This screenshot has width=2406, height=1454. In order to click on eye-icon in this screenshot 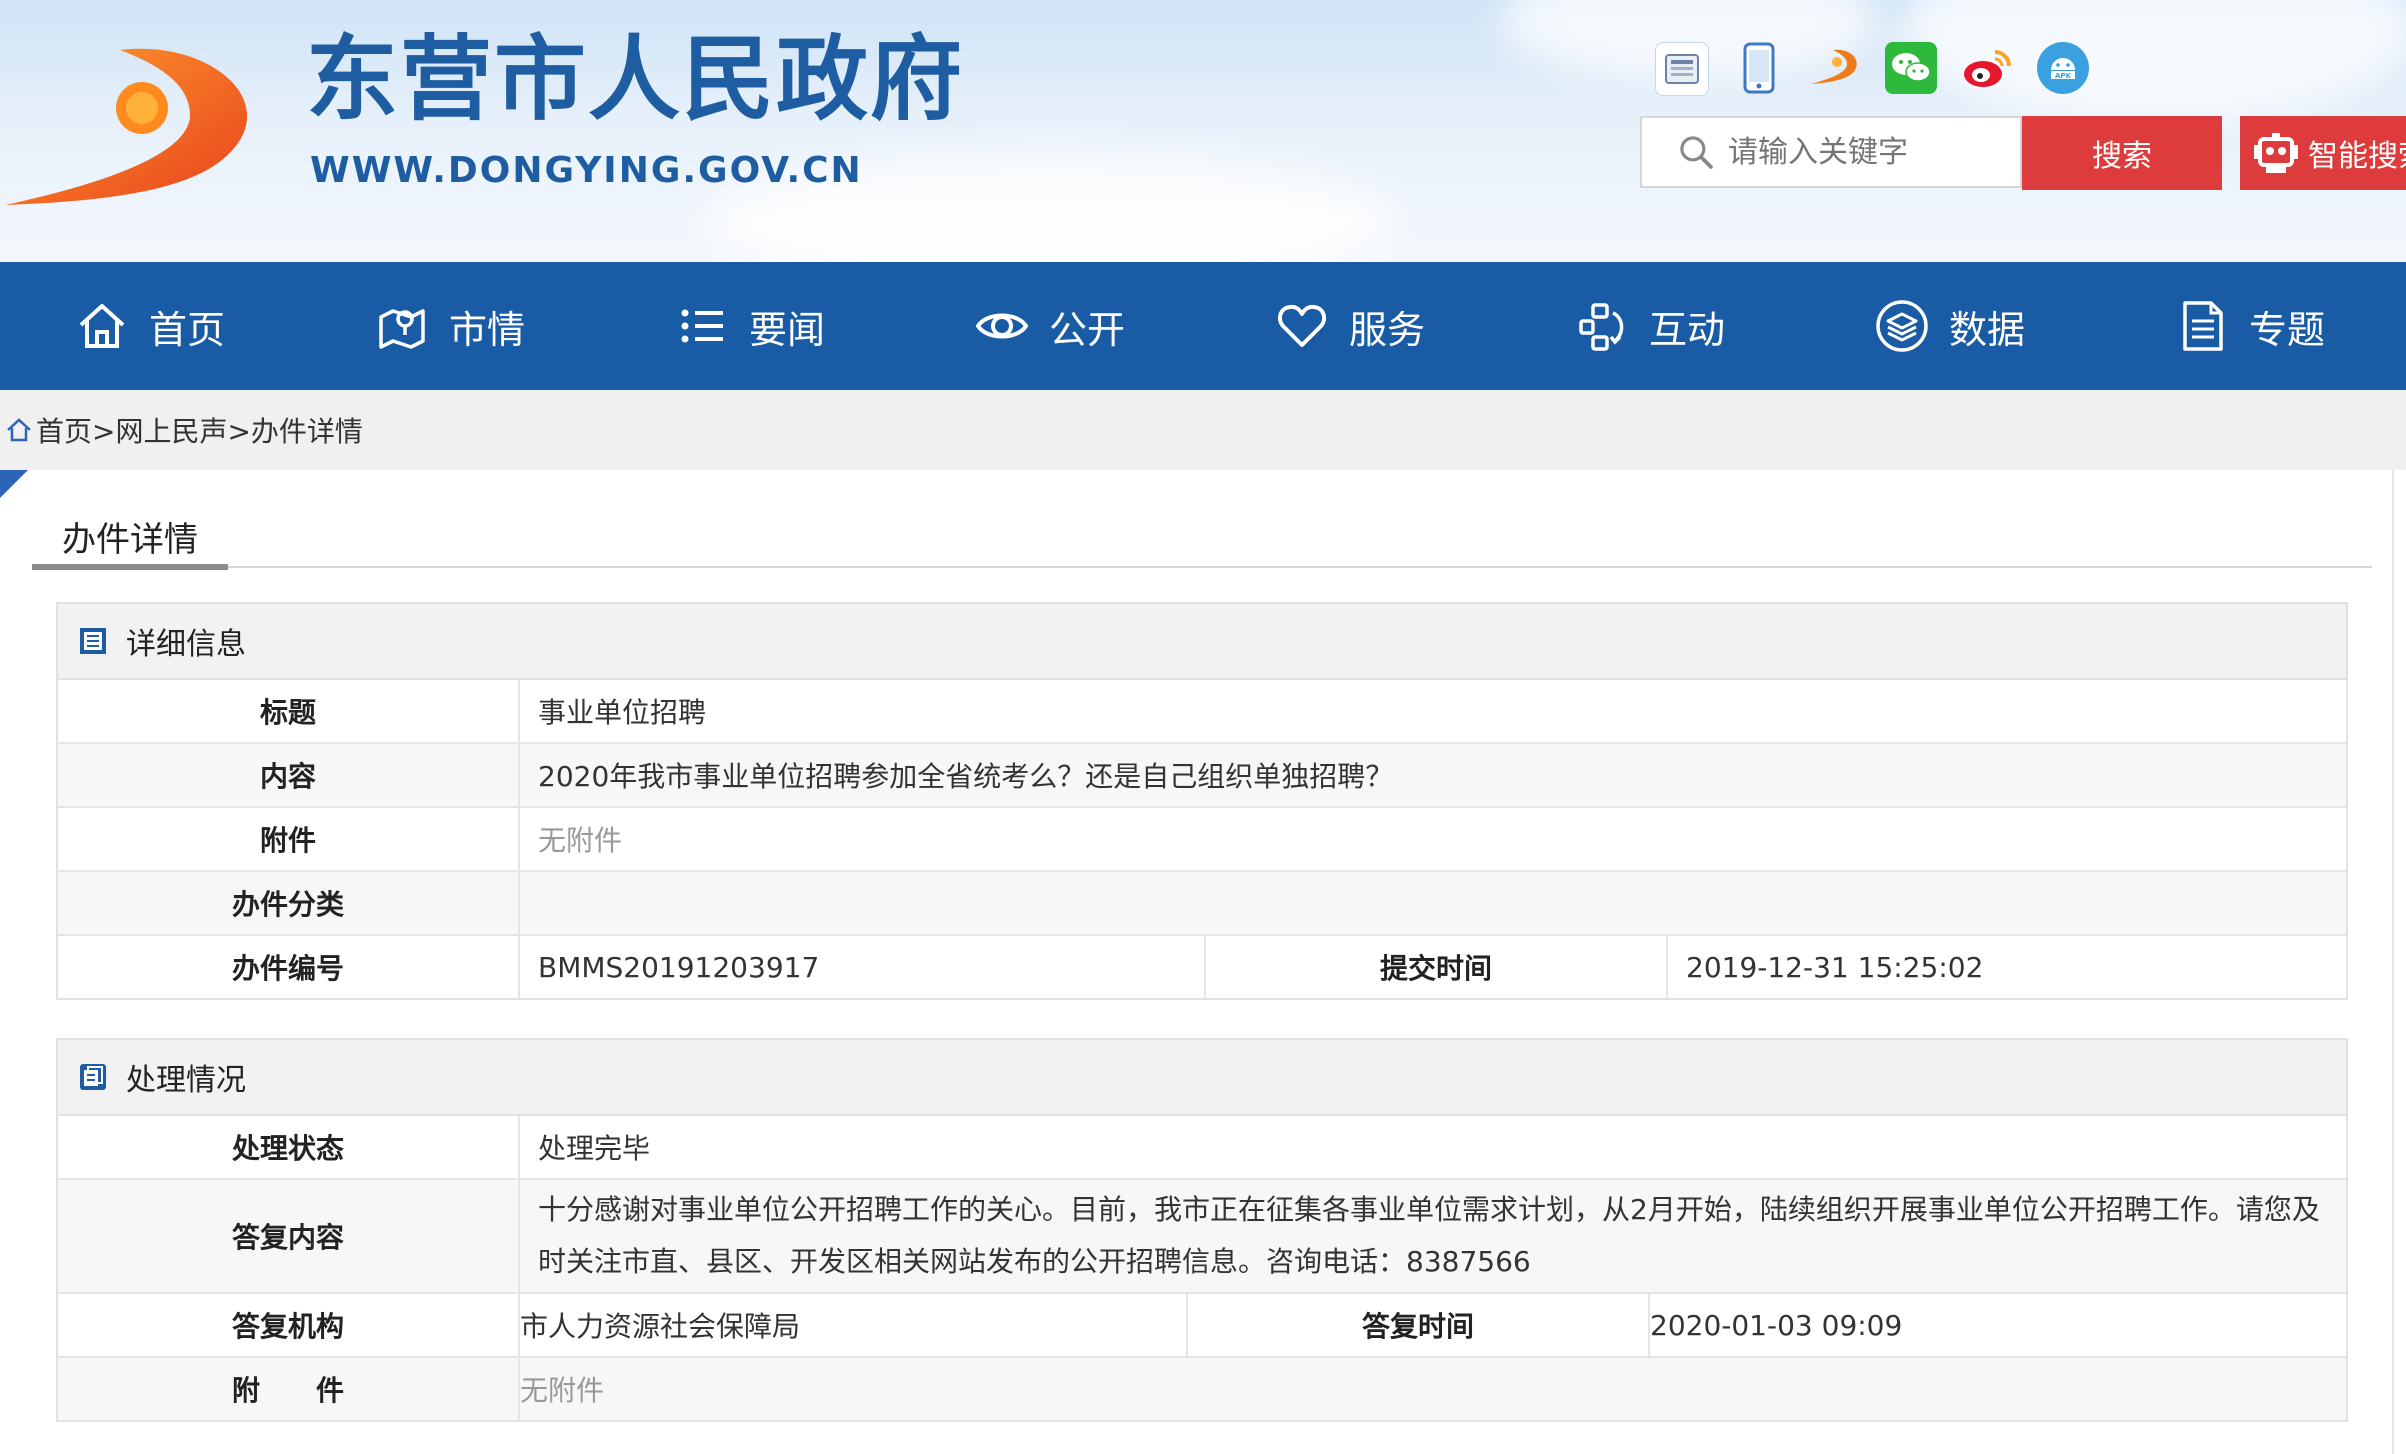, I will do `click(1002, 326)`.